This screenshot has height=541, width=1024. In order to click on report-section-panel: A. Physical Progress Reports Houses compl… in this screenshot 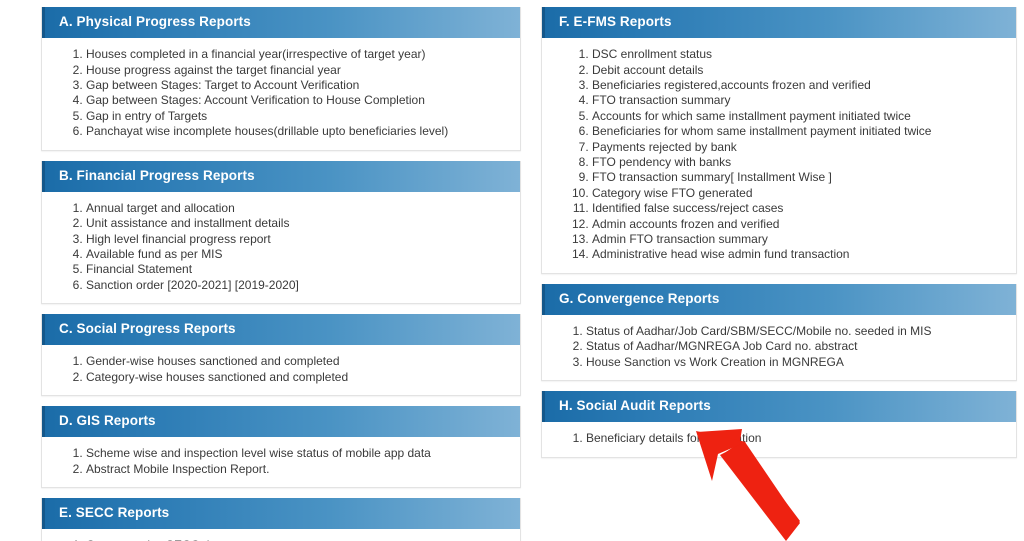, I will do `click(281, 79)`.